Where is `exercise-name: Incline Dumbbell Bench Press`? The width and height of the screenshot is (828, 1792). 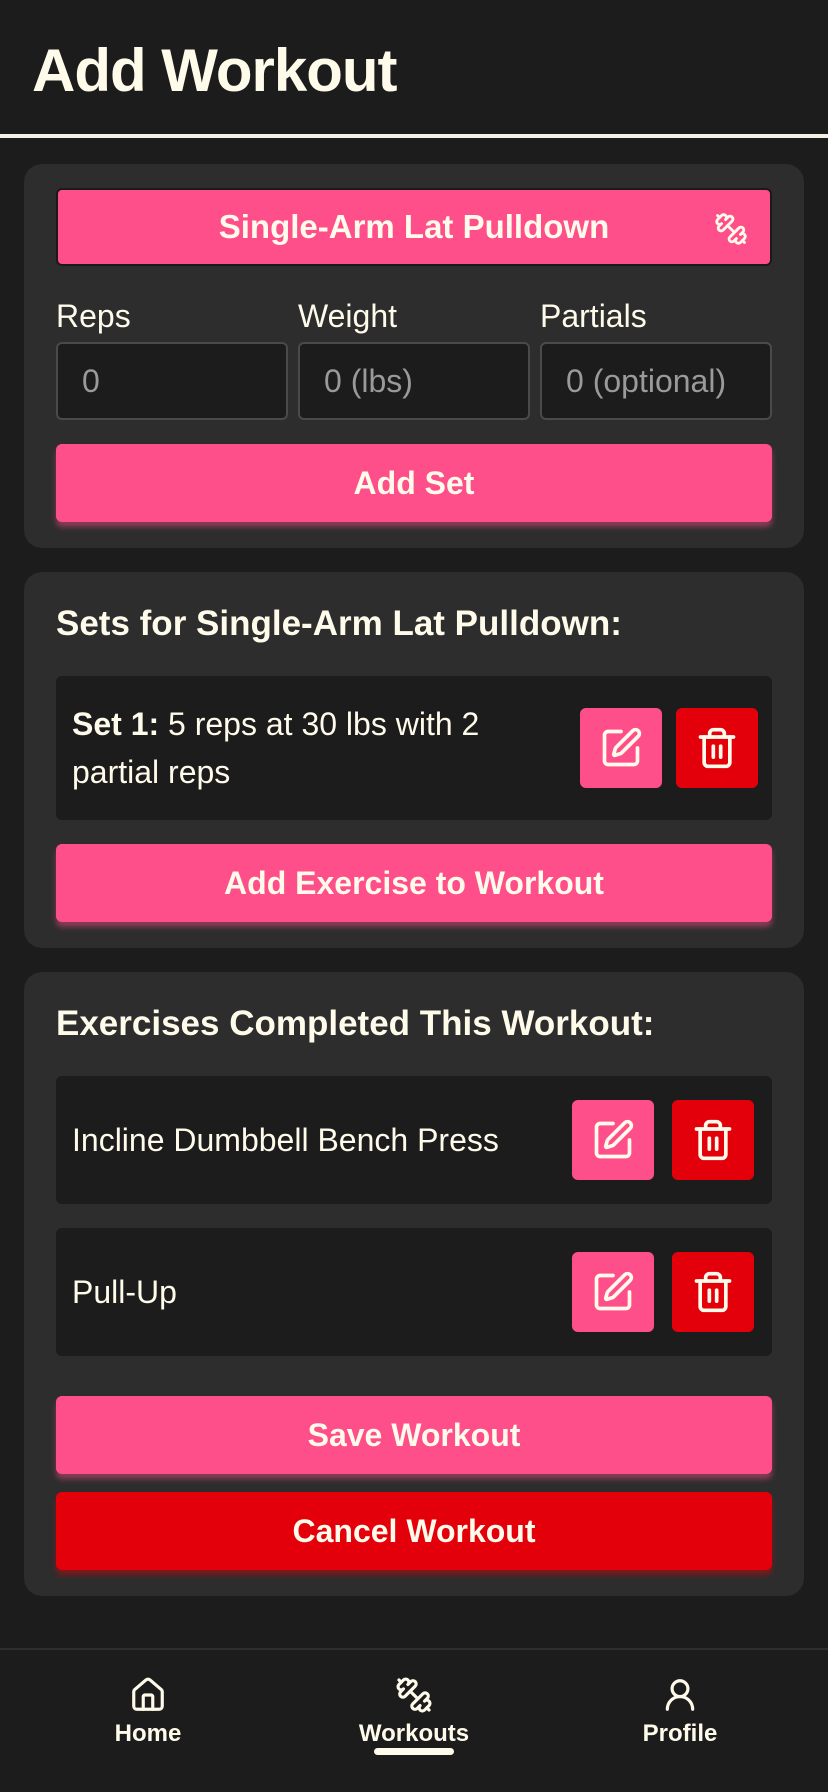 exercise-name: Incline Dumbbell Bench Press is located at coordinates (285, 1140).